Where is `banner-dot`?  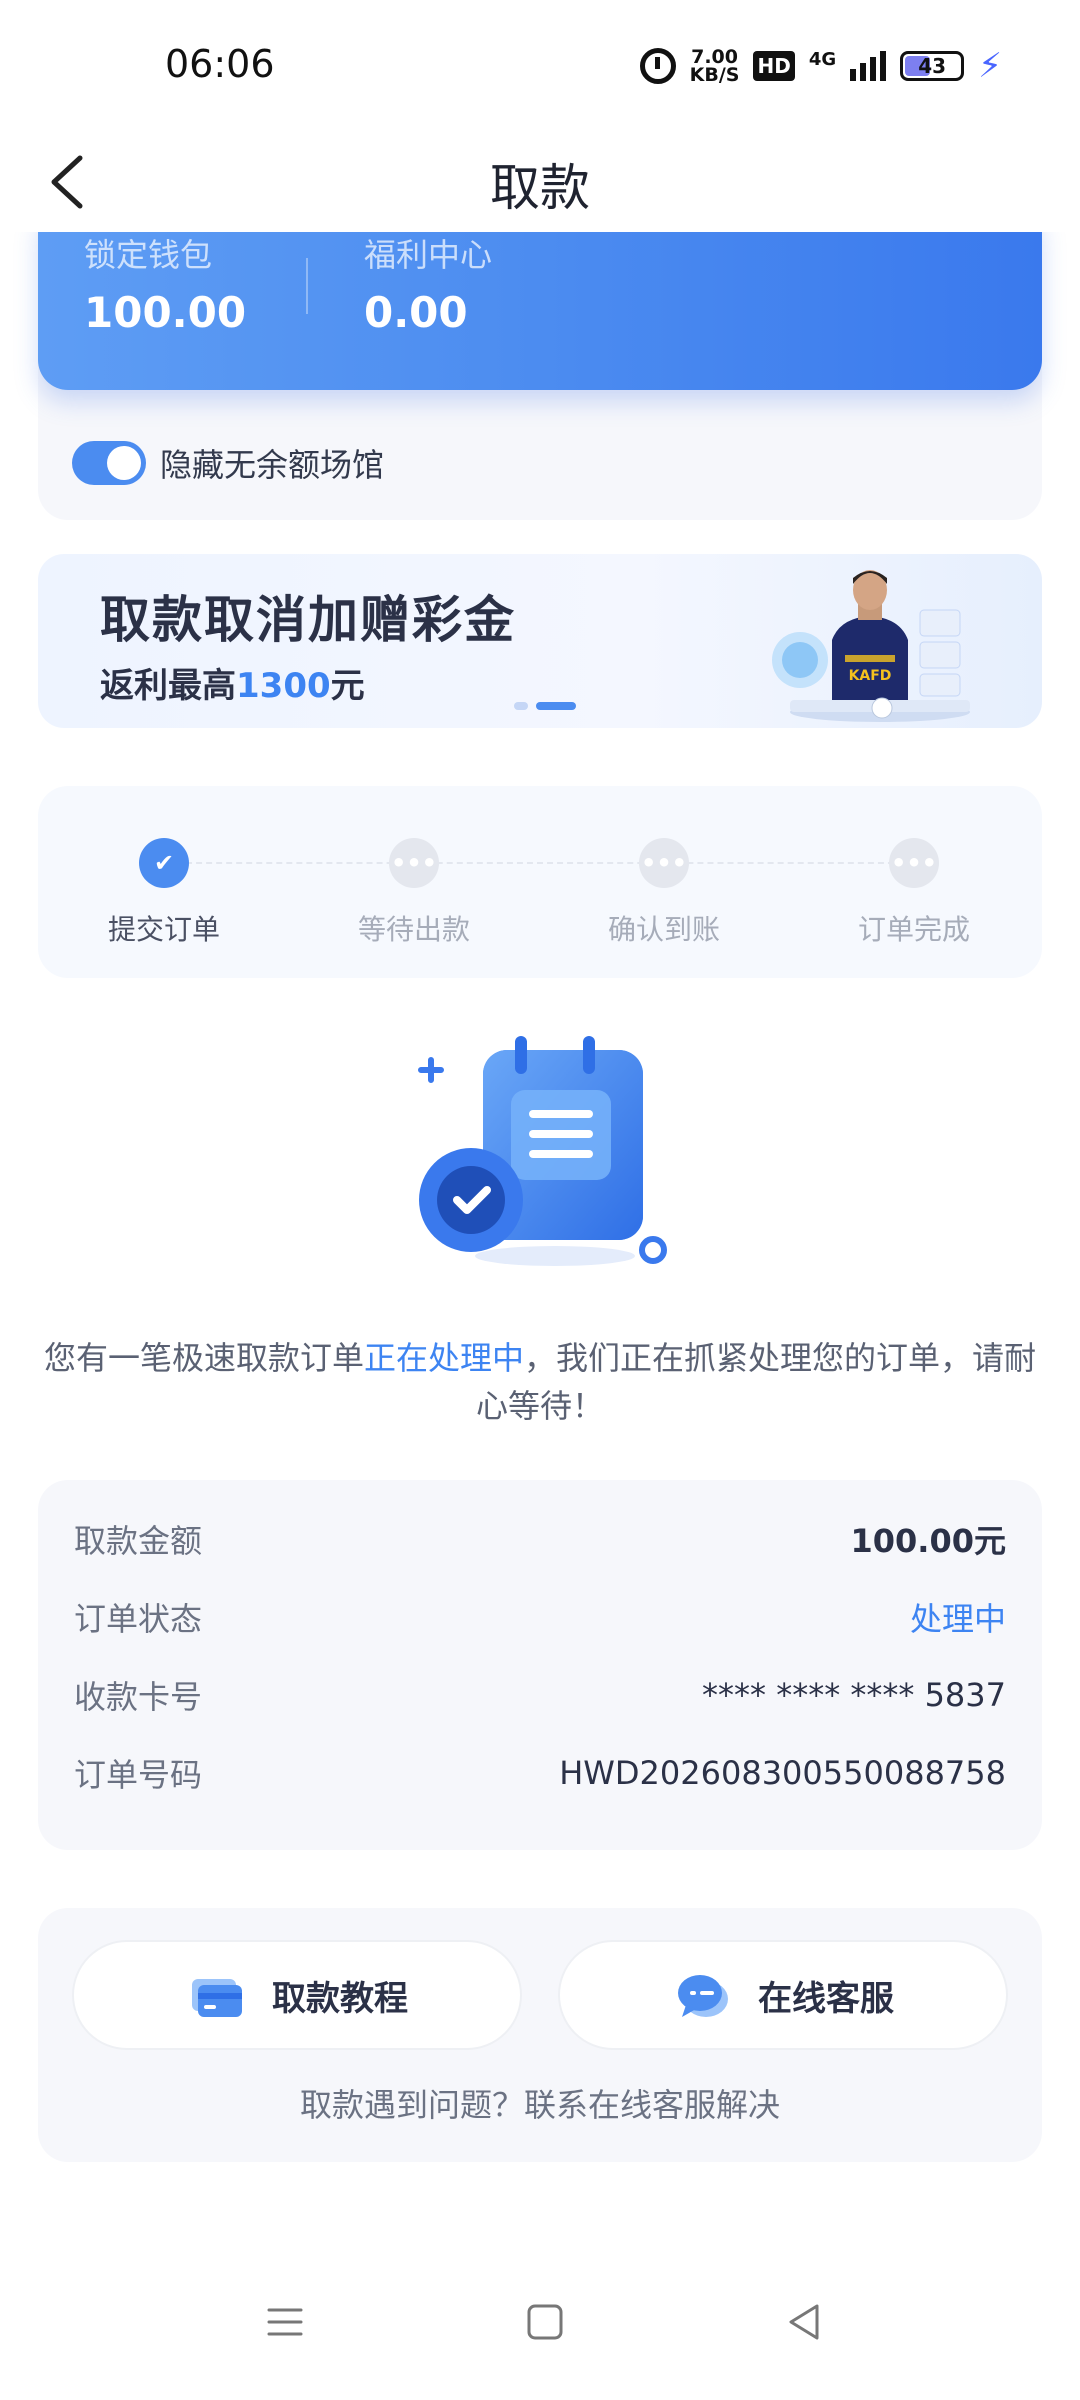 banner-dot is located at coordinates (521, 706).